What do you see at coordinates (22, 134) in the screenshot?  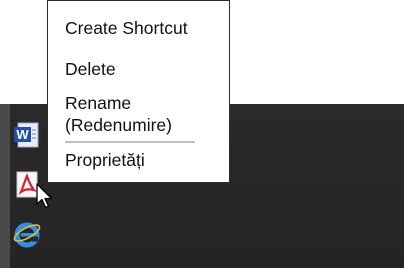 I see `svg-text: W` at bounding box center [22, 134].